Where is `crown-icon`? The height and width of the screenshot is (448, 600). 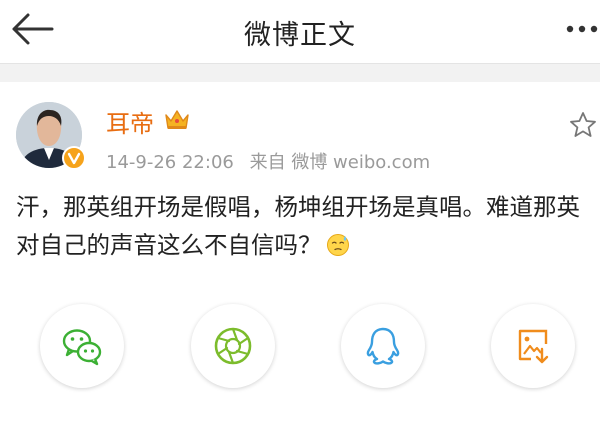
crown-icon is located at coordinates (177, 119).